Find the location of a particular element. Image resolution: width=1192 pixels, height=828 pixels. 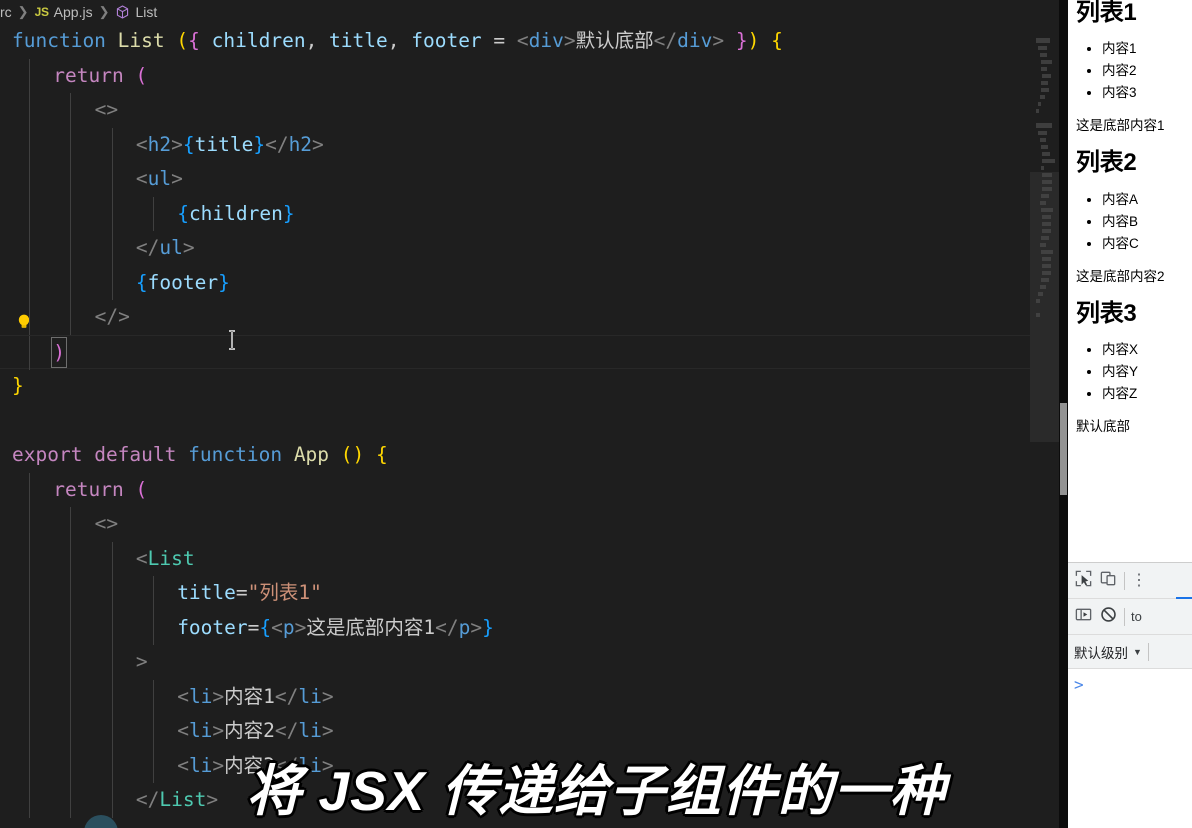

preview-list-item: 内容B is located at coordinates (1143, 222).